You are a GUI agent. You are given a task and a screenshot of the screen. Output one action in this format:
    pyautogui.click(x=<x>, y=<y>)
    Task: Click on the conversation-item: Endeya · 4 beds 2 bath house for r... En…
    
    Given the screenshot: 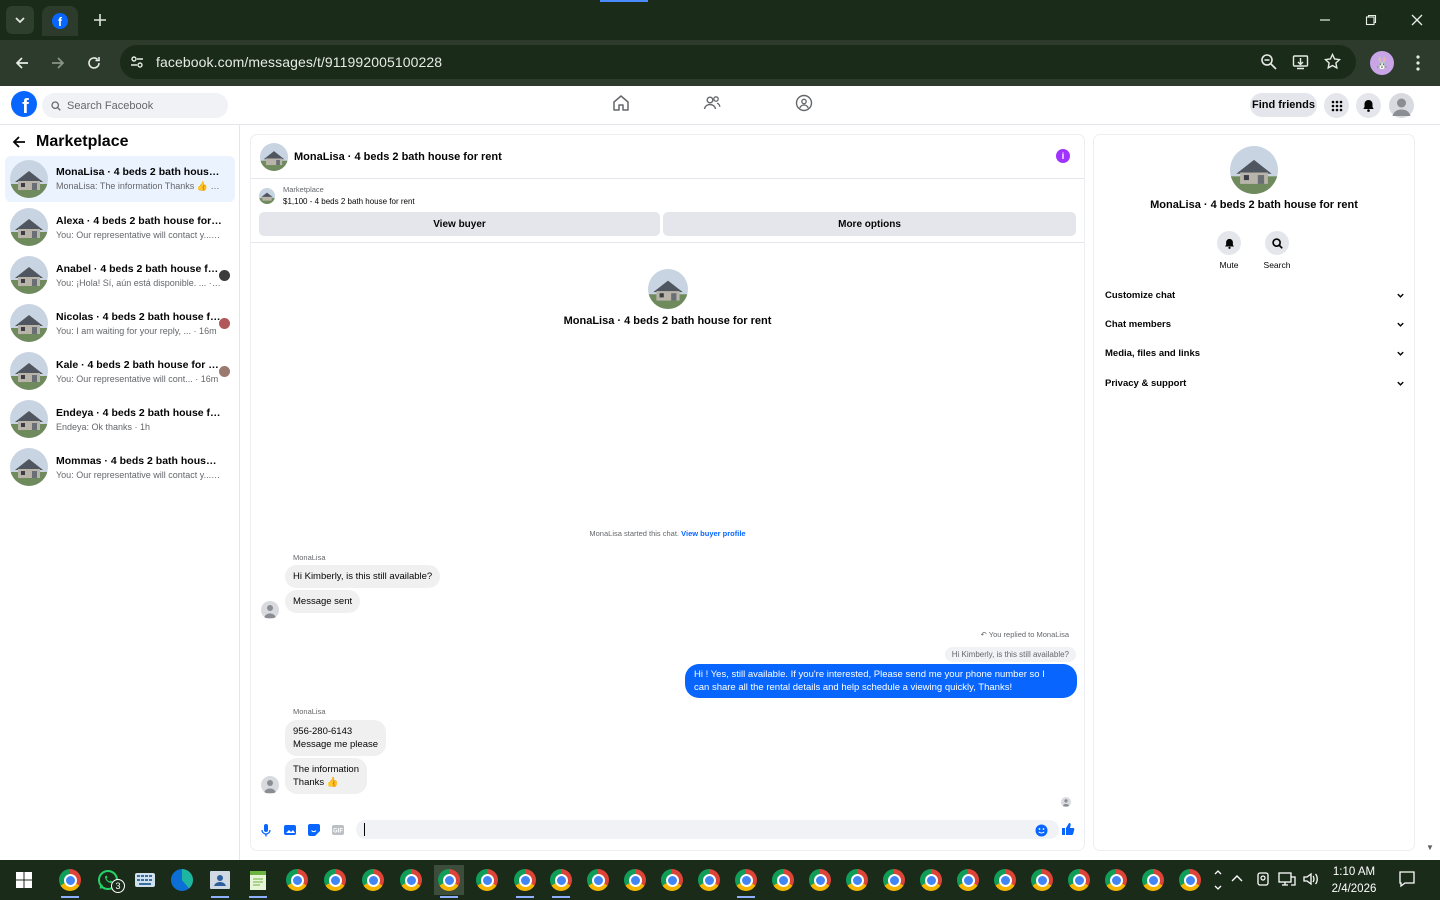 What is the action you would take?
    pyautogui.click(x=120, y=419)
    